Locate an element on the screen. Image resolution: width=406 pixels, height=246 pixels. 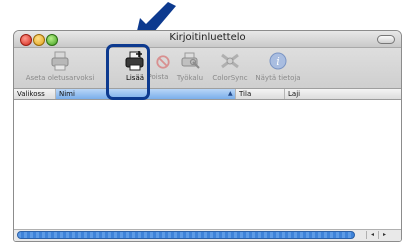
add-button-highlight is located at coordinates (128, 72).